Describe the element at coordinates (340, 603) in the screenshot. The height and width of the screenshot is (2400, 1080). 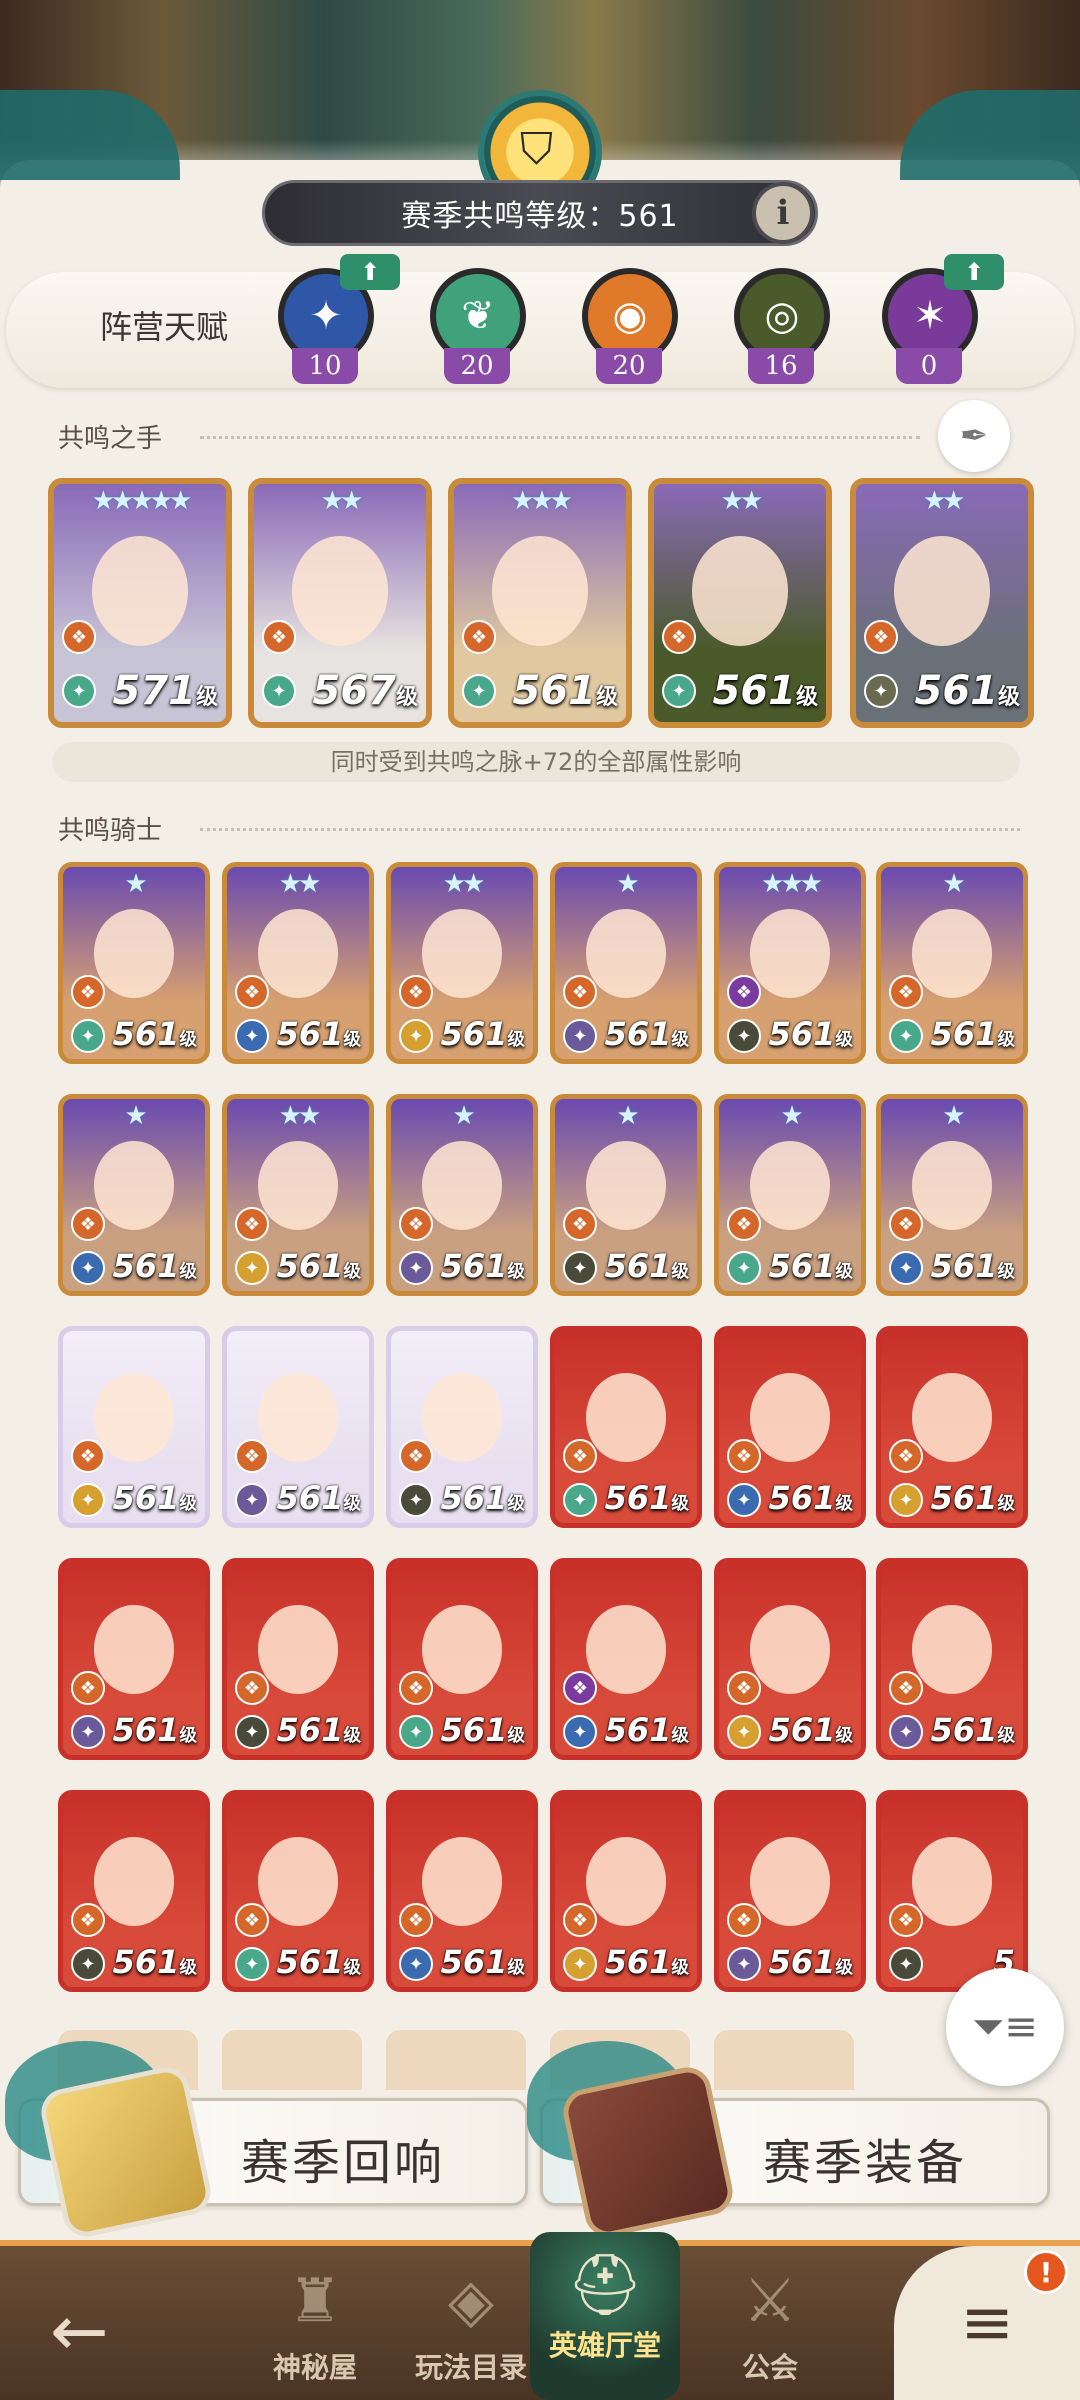
I see `hero-card: ★★ ❖ ✦ 567级` at that location.